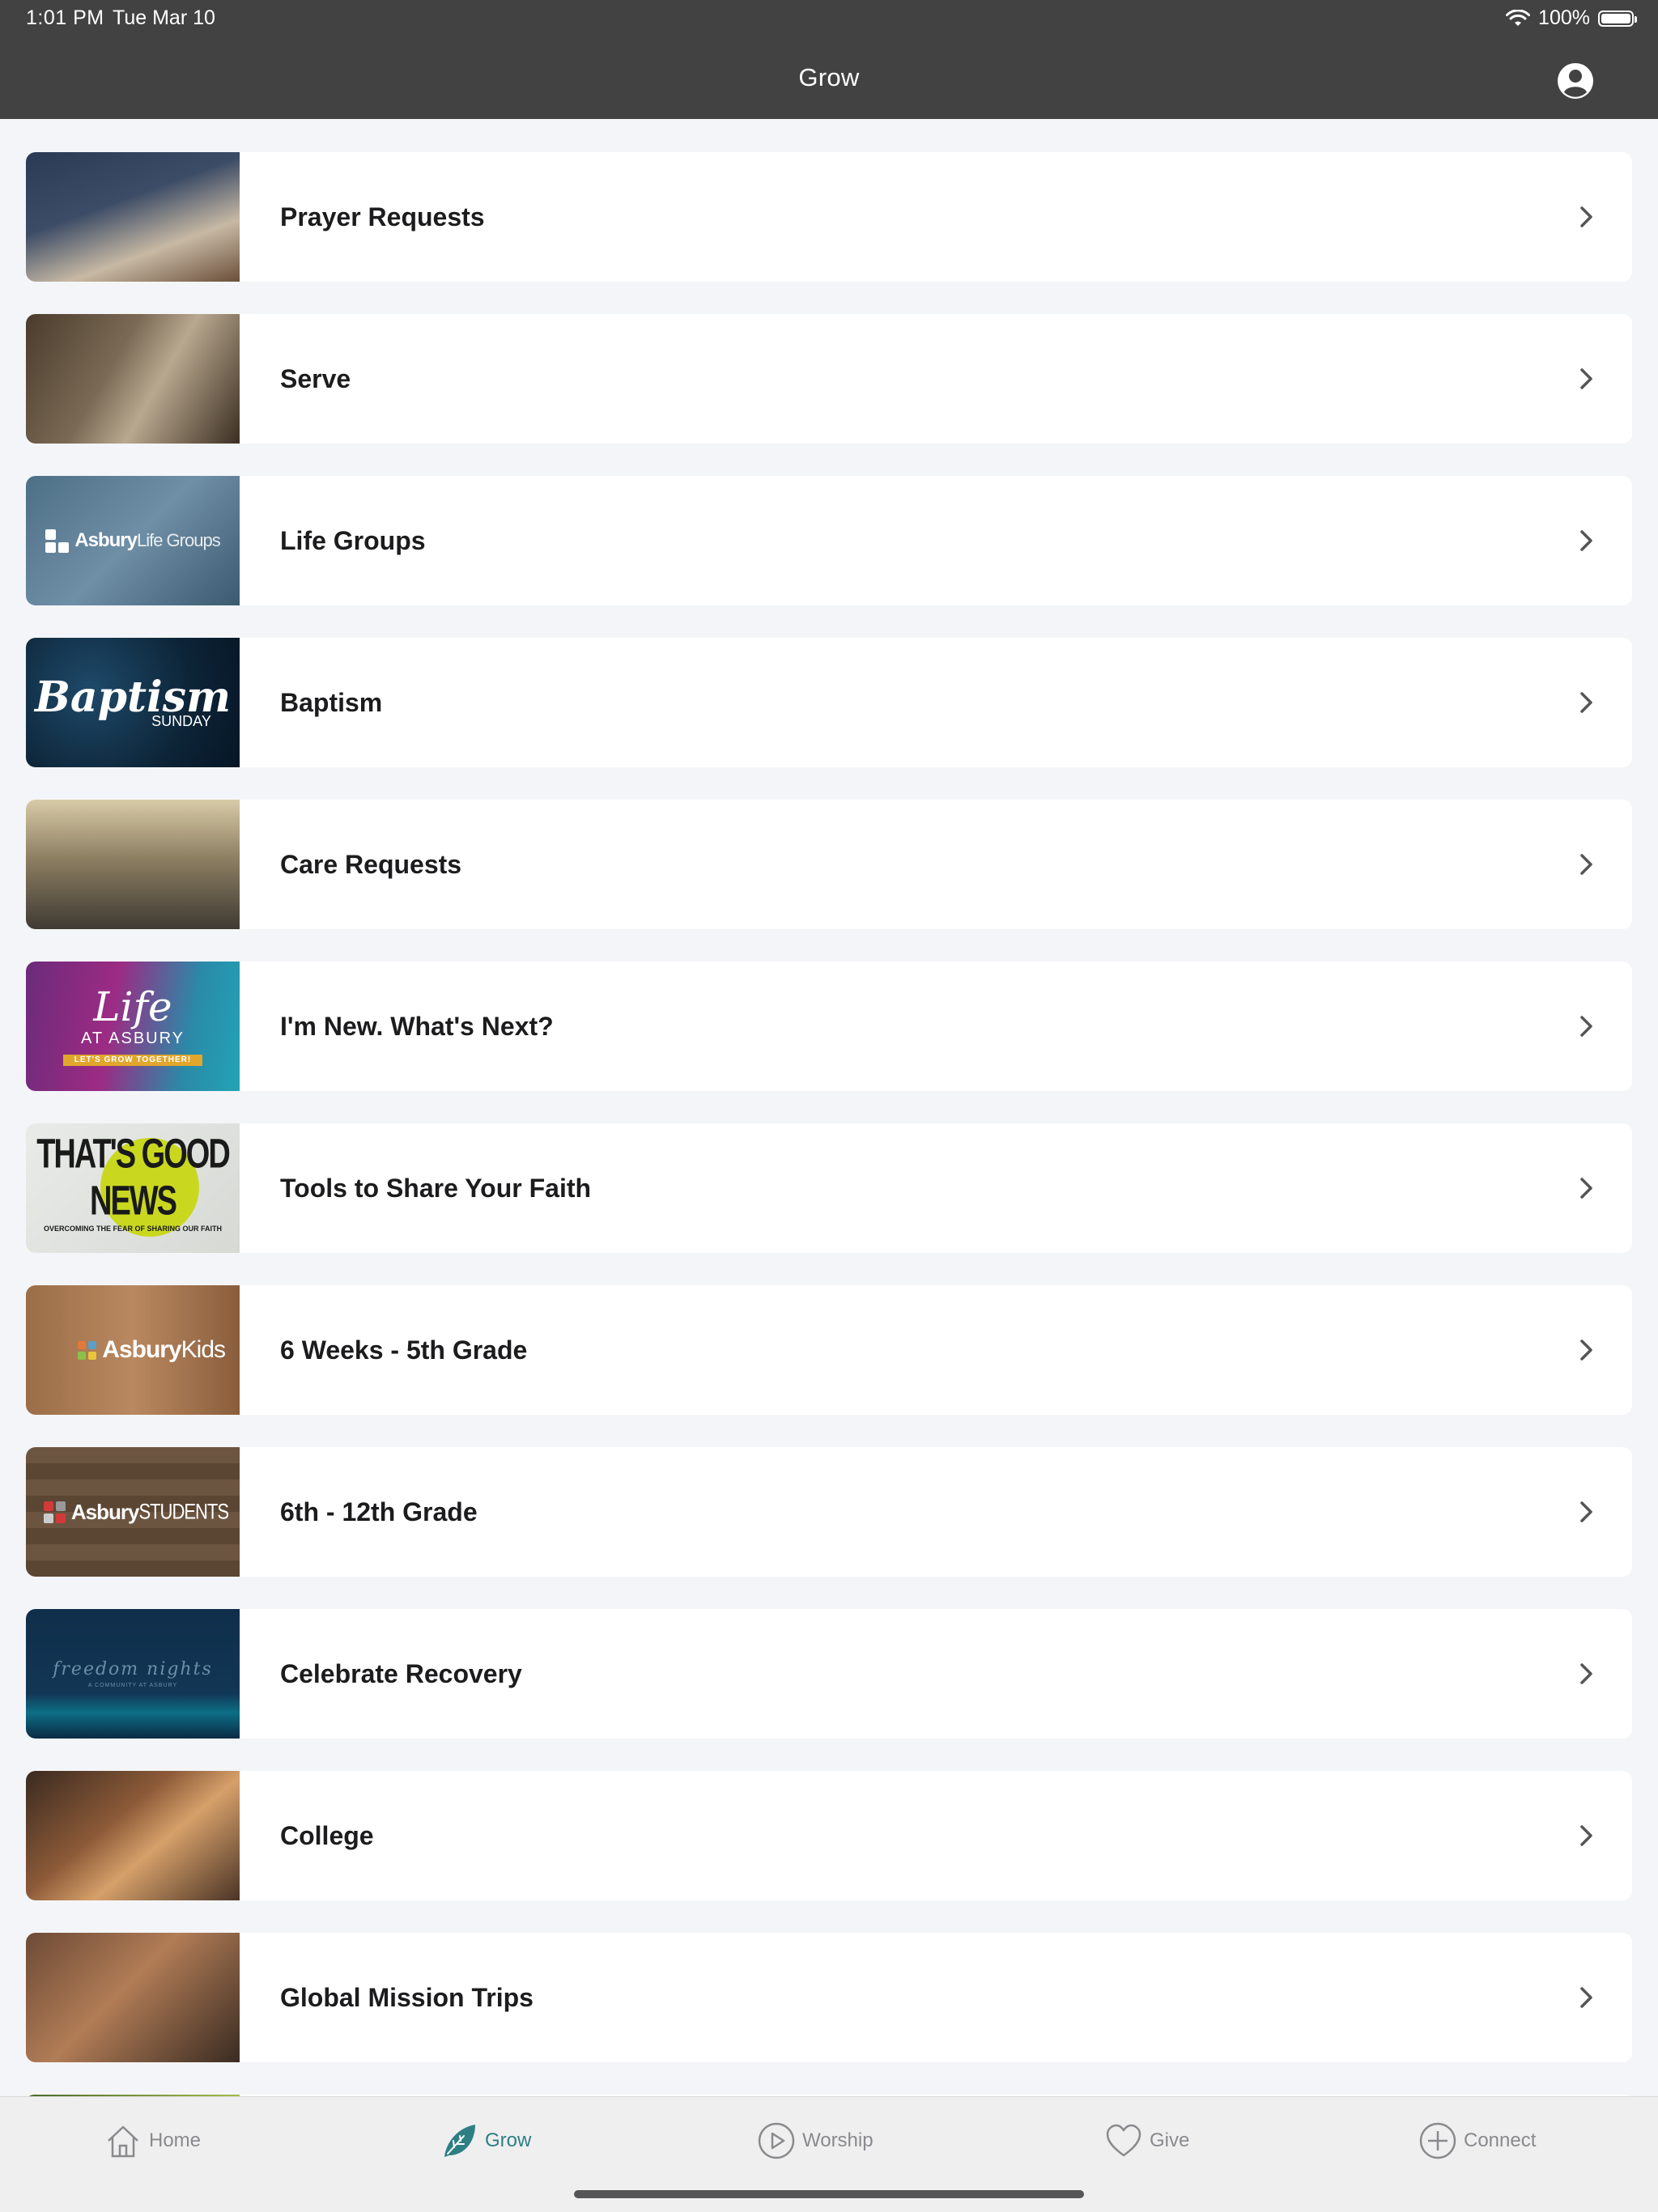  I want to click on baptism-logo: Baptism SUNDAY, so click(133, 702).